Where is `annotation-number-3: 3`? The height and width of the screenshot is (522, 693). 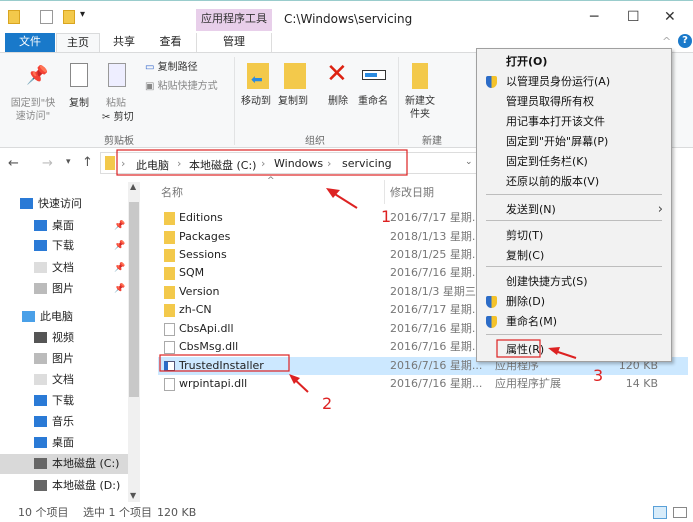
annotation-number-3: 3 is located at coordinates (598, 375).